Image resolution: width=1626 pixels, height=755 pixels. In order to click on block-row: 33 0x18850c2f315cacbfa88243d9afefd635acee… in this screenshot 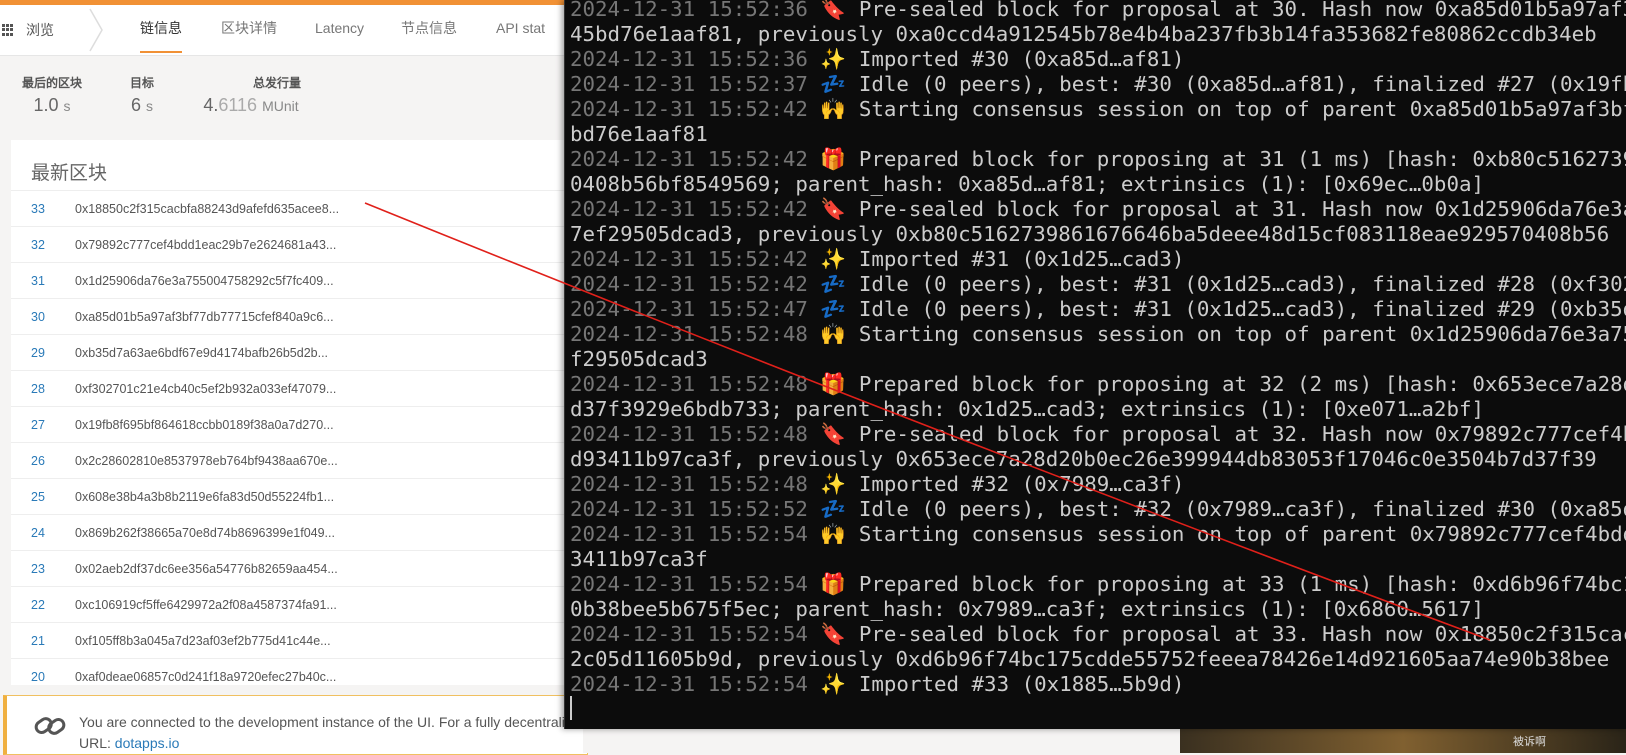, I will do `click(291, 208)`.